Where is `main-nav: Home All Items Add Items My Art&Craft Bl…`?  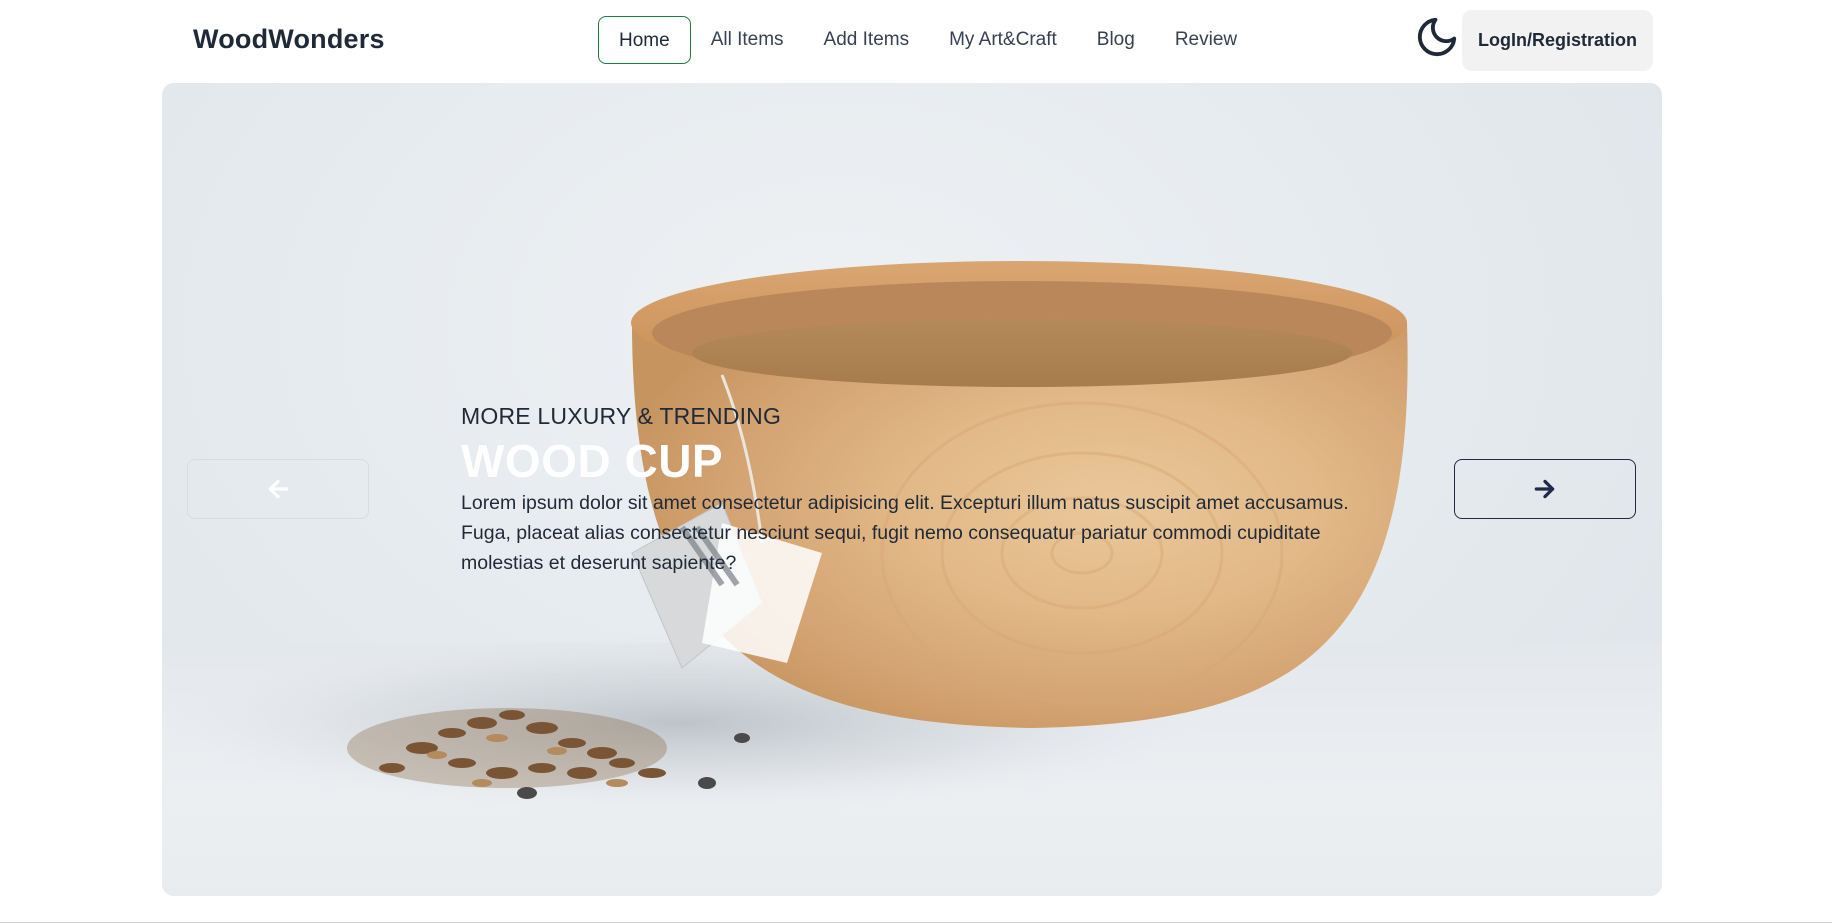
main-nav: Home All Items Add Items My Art&Craft Bl… is located at coordinates (927, 40).